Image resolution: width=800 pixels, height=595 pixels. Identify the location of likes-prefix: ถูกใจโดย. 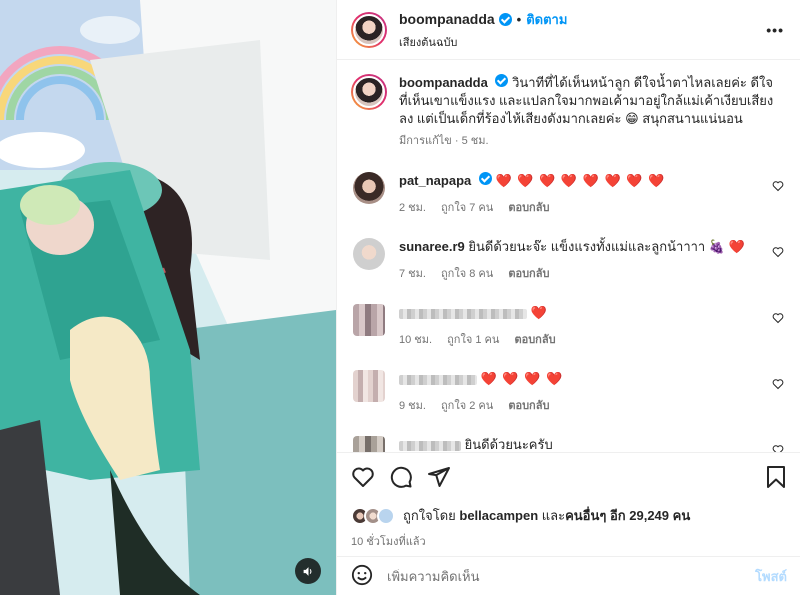
(429, 515).